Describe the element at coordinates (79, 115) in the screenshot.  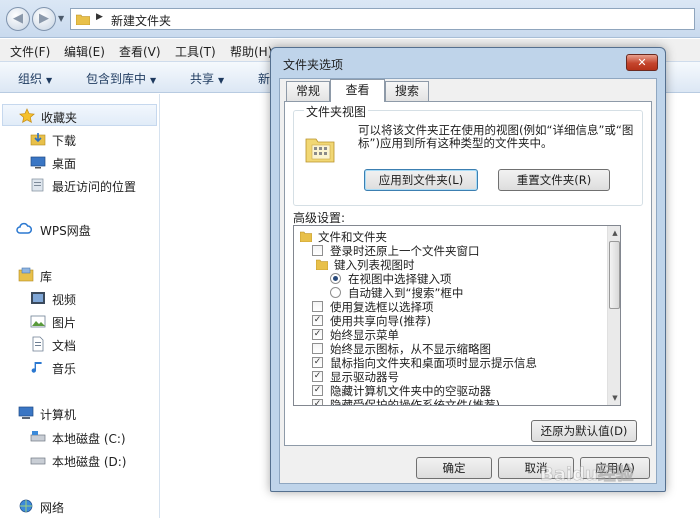
I see `nav-favorites: 收藏夹` at that location.